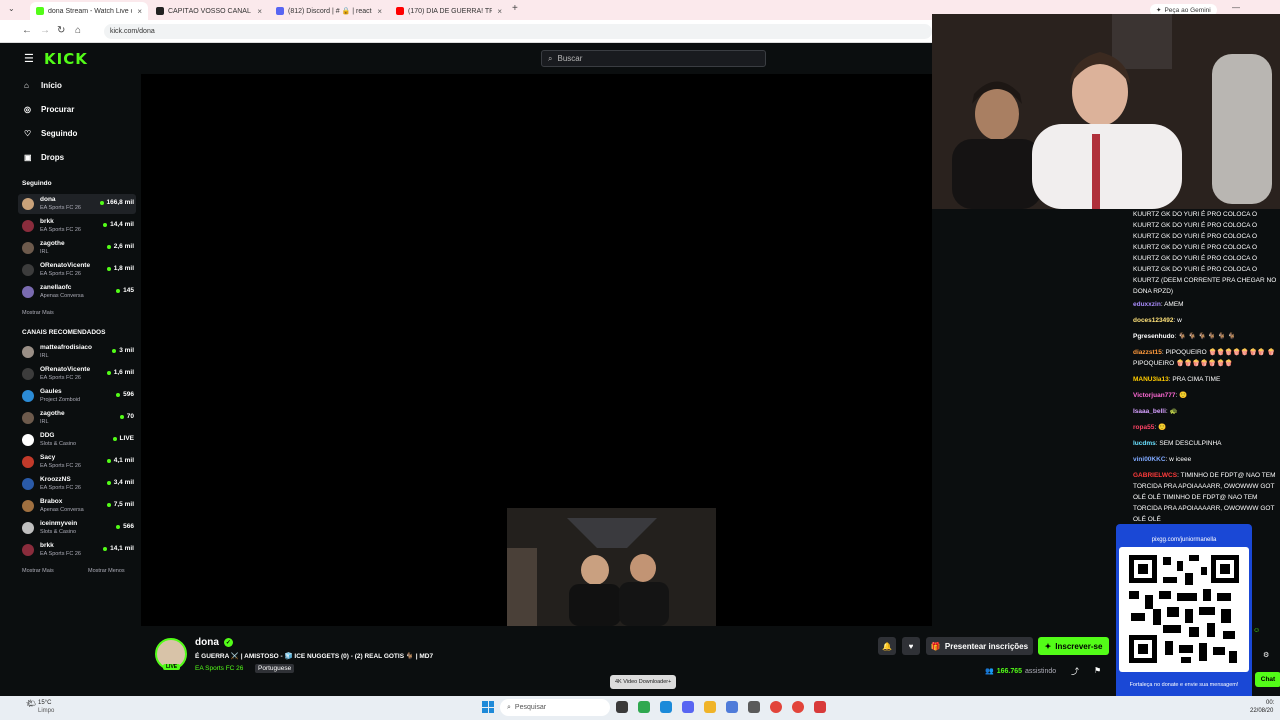 The height and width of the screenshot is (720, 1280). What do you see at coordinates (106, 571) in the screenshot?
I see `show-less-recommended: Mostrar Menos` at bounding box center [106, 571].